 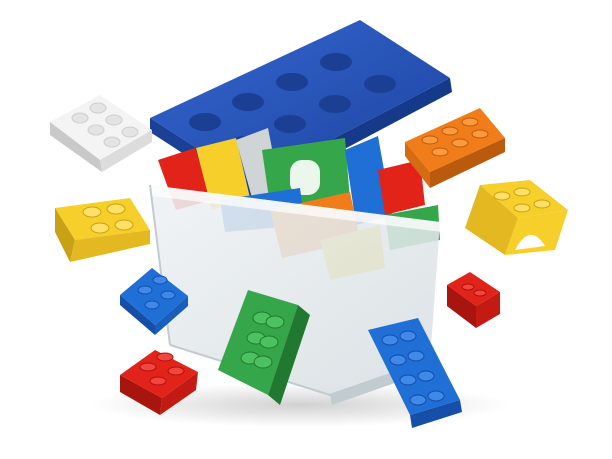 I want to click on yellow-arch-brick, so click(x=102, y=230).